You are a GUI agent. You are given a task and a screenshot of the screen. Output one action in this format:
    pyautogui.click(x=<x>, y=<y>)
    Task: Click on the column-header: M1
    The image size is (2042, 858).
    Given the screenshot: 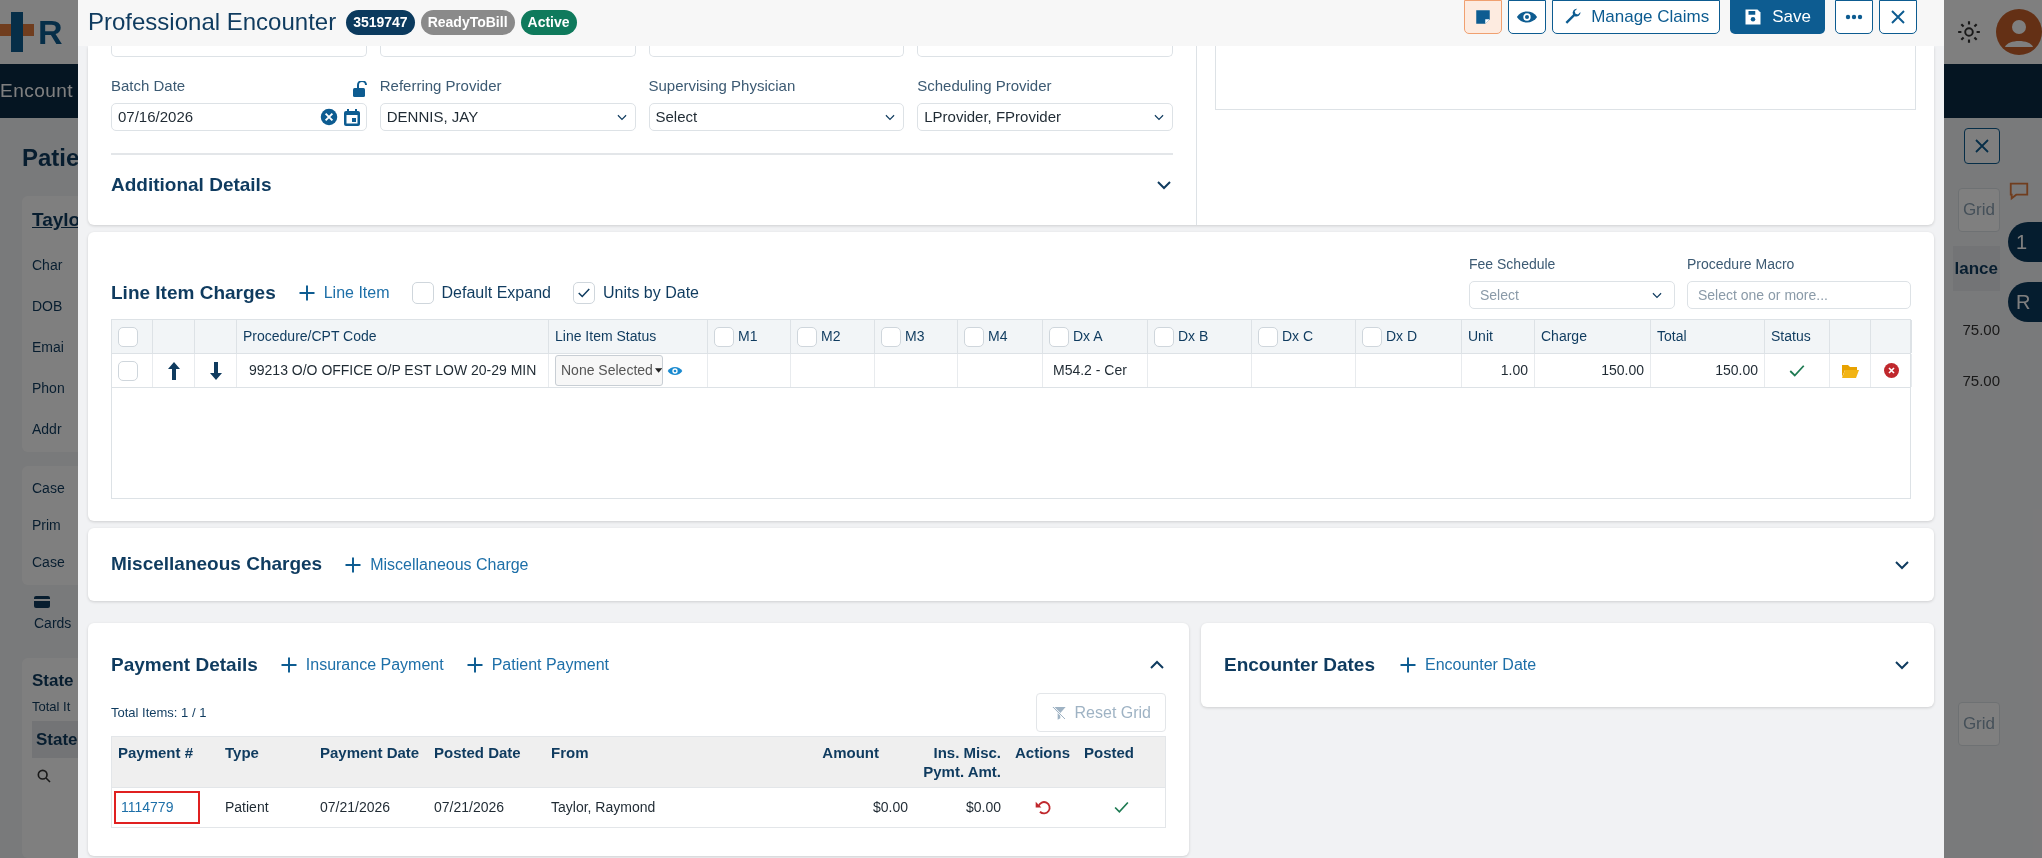 What is the action you would take?
    pyautogui.click(x=748, y=336)
    